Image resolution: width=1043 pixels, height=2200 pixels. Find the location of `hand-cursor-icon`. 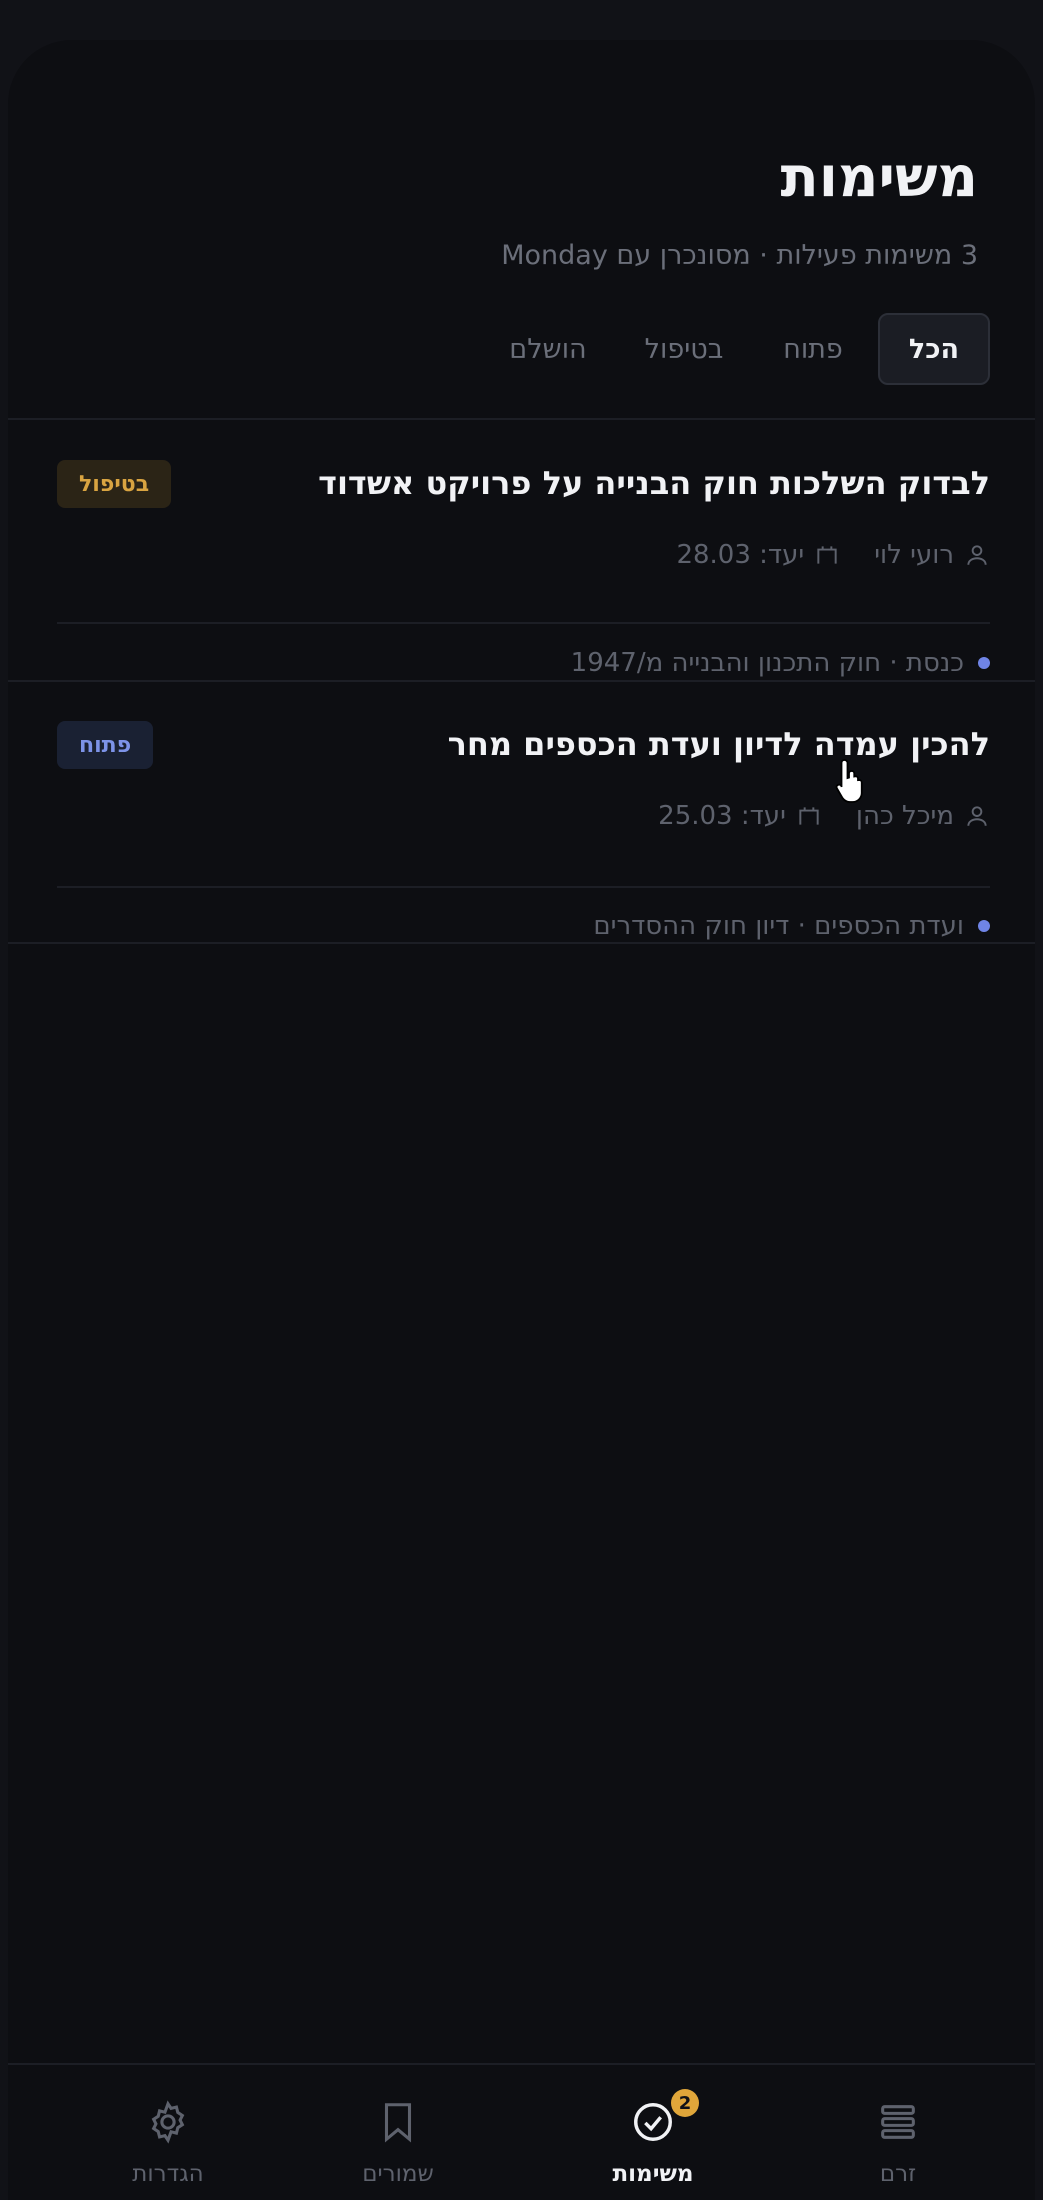

hand-cursor-icon is located at coordinates (849, 781).